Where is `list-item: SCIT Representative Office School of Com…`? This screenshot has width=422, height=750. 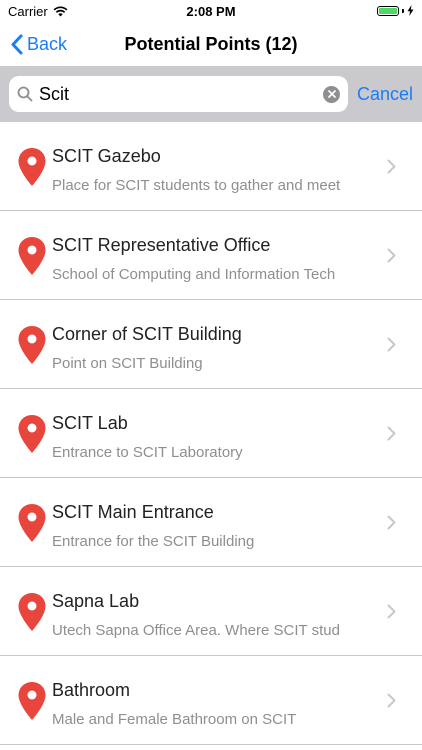 list-item: SCIT Representative Office School of Com… is located at coordinates (211, 255).